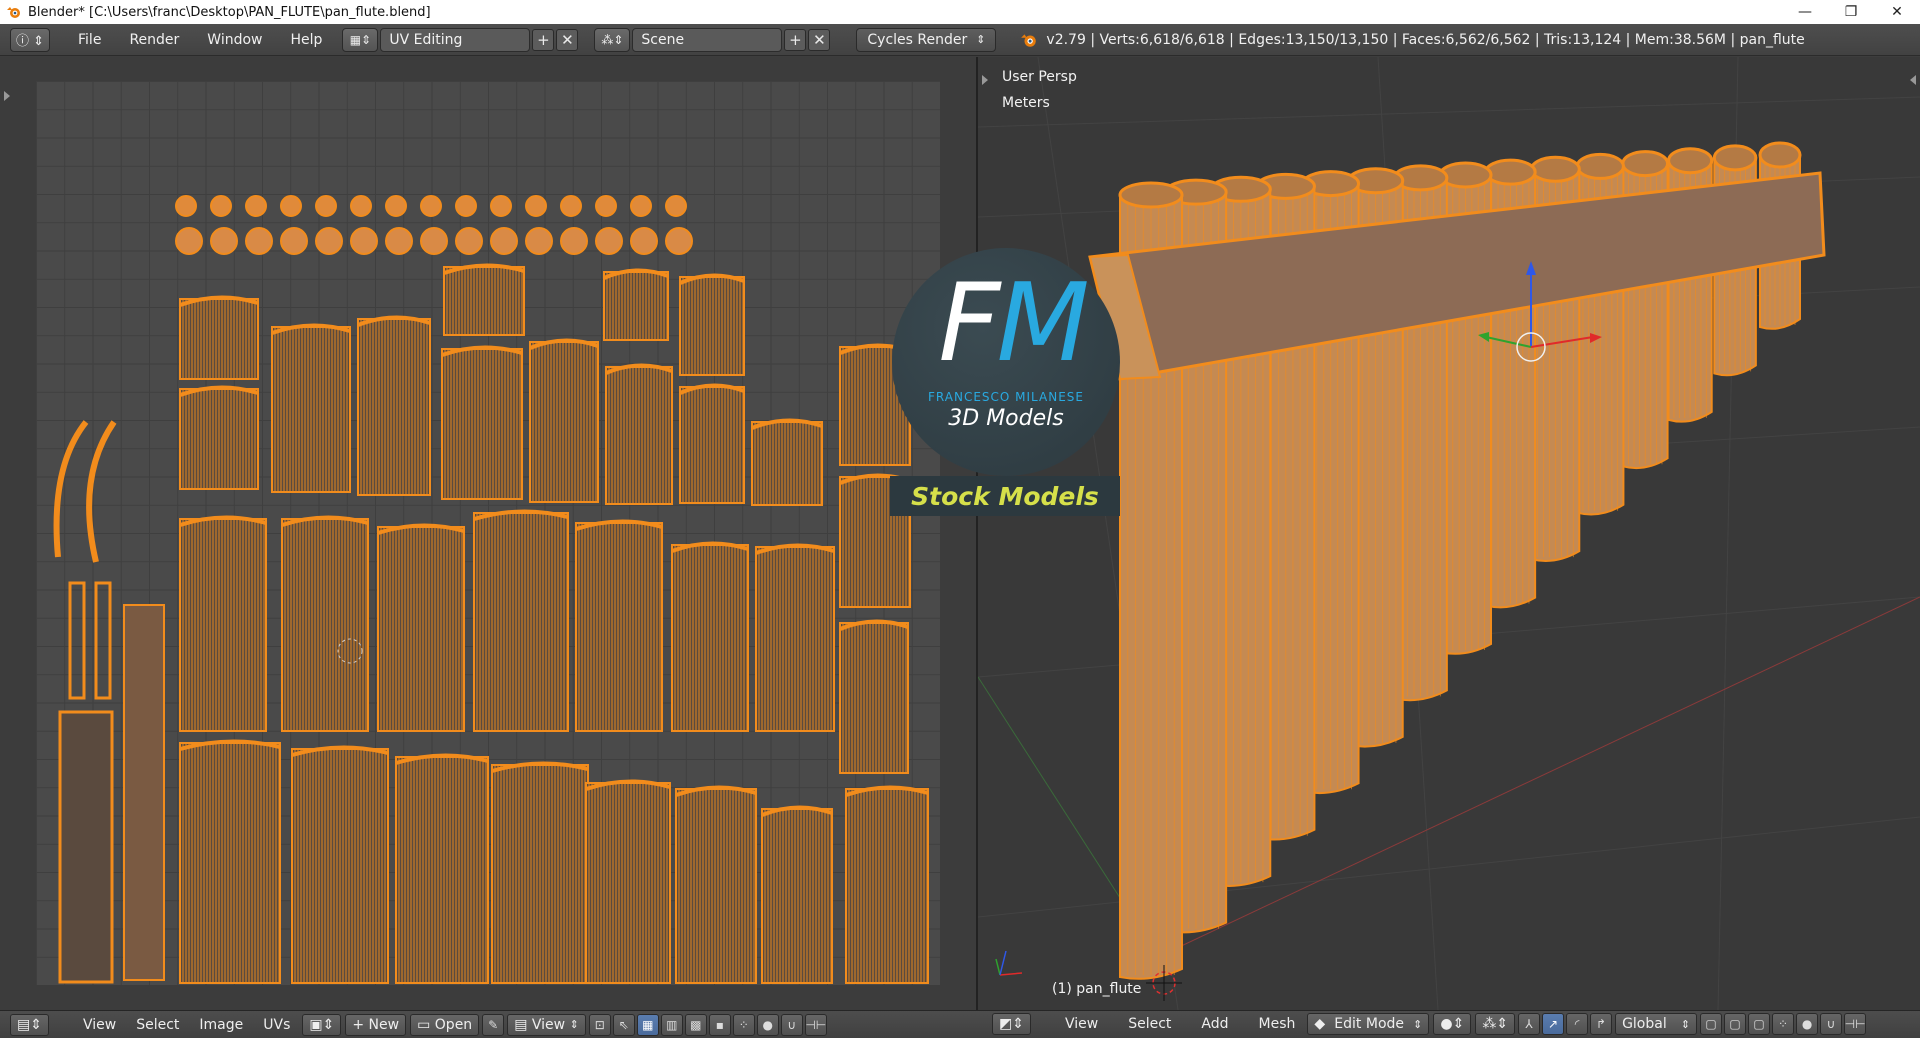 Image resolution: width=1920 pixels, height=1038 pixels. What do you see at coordinates (157, 1025) in the screenshot?
I see `uv-menu-select: Select` at bounding box center [157, 1025].